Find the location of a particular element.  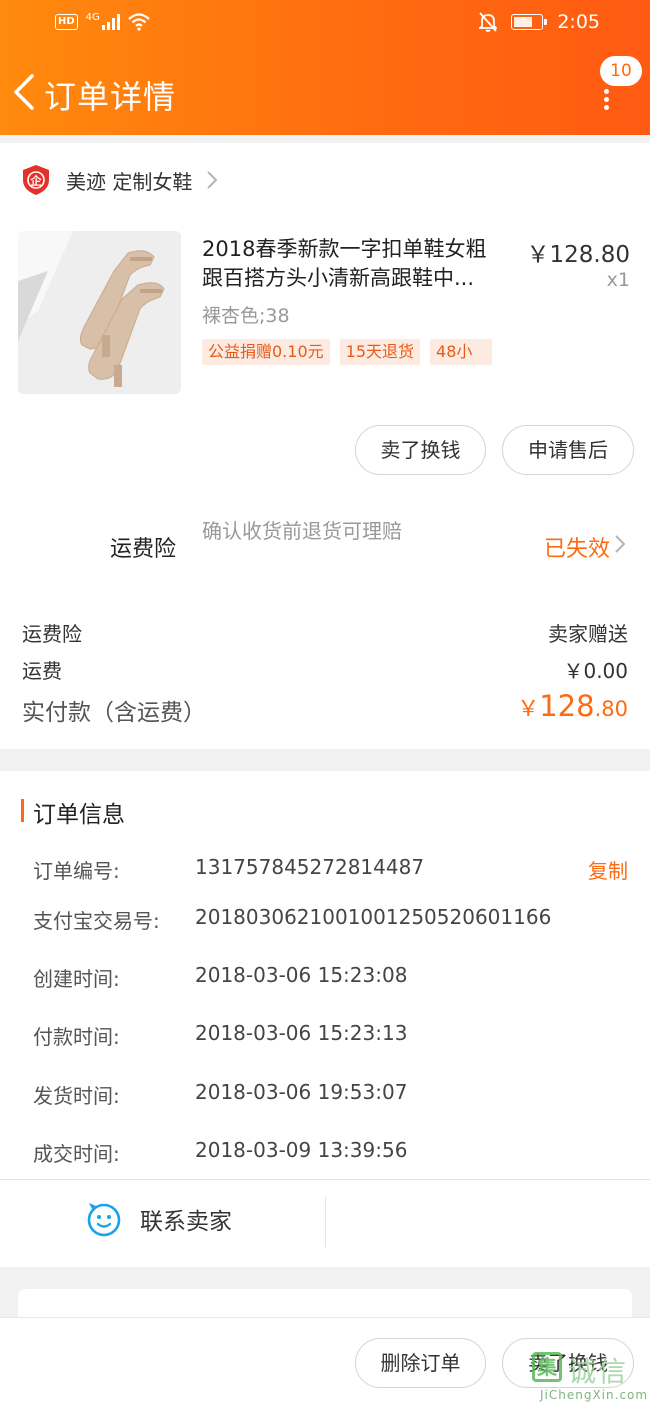

tag-return-policy: 15天退货 is located at coordinates (380, 352).